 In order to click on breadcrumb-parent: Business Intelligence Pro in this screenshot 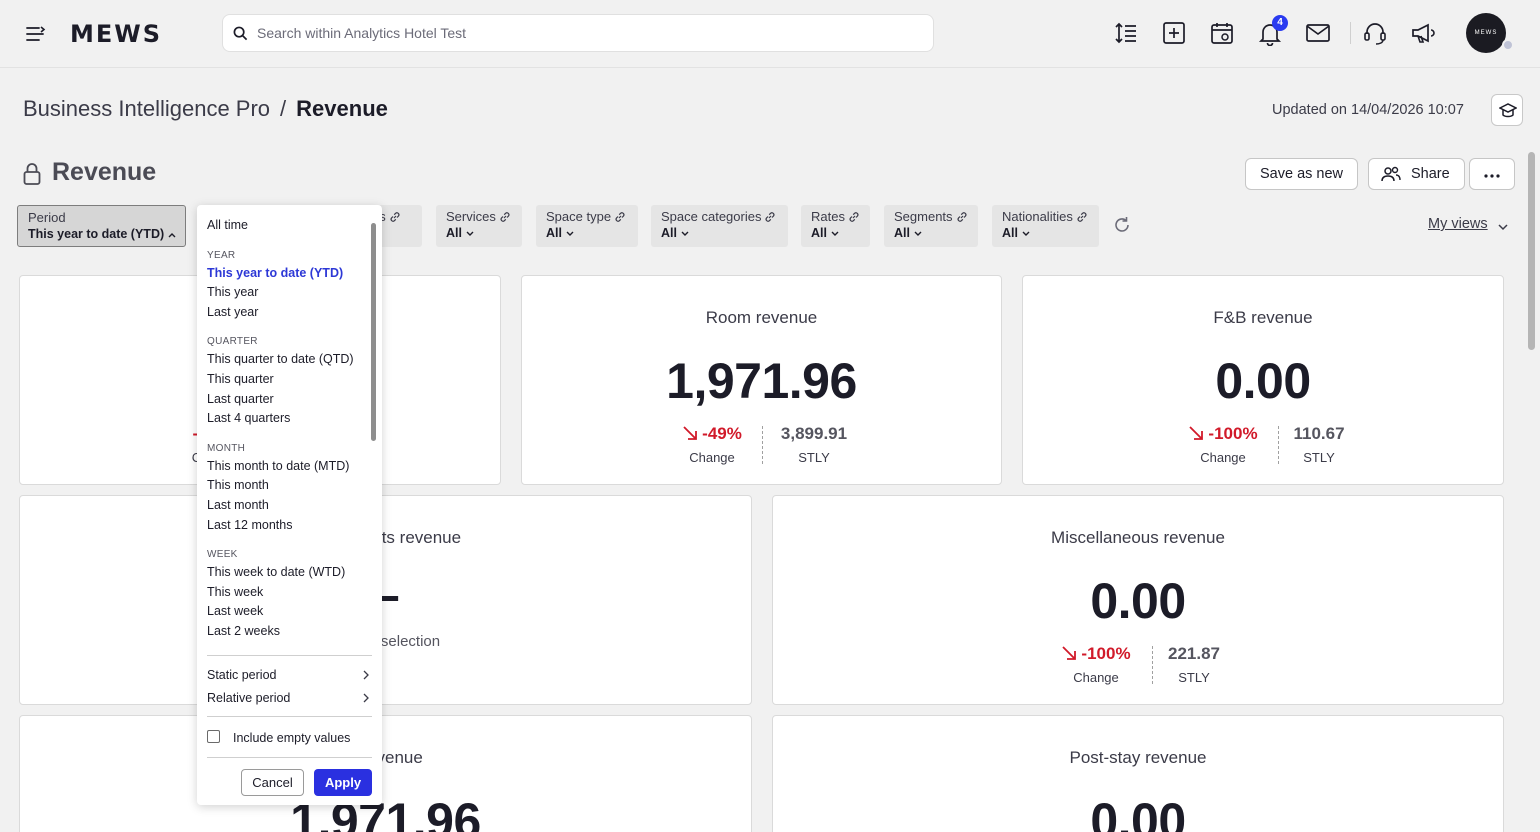, I will do `click(146, 108)`.